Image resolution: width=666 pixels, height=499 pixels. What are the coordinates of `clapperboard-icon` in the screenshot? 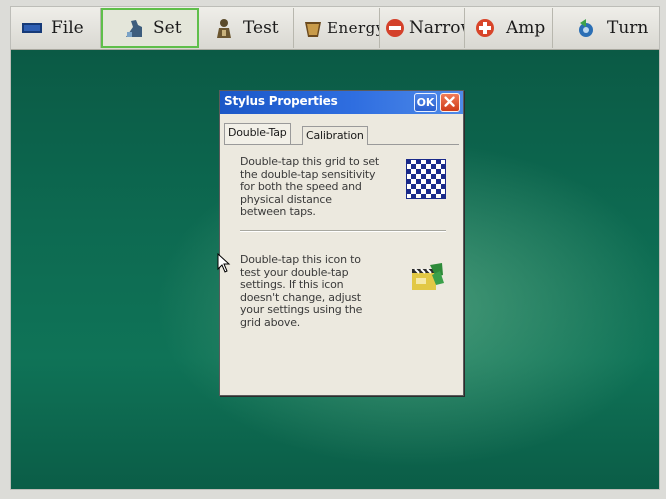 It's located at (428, 277).